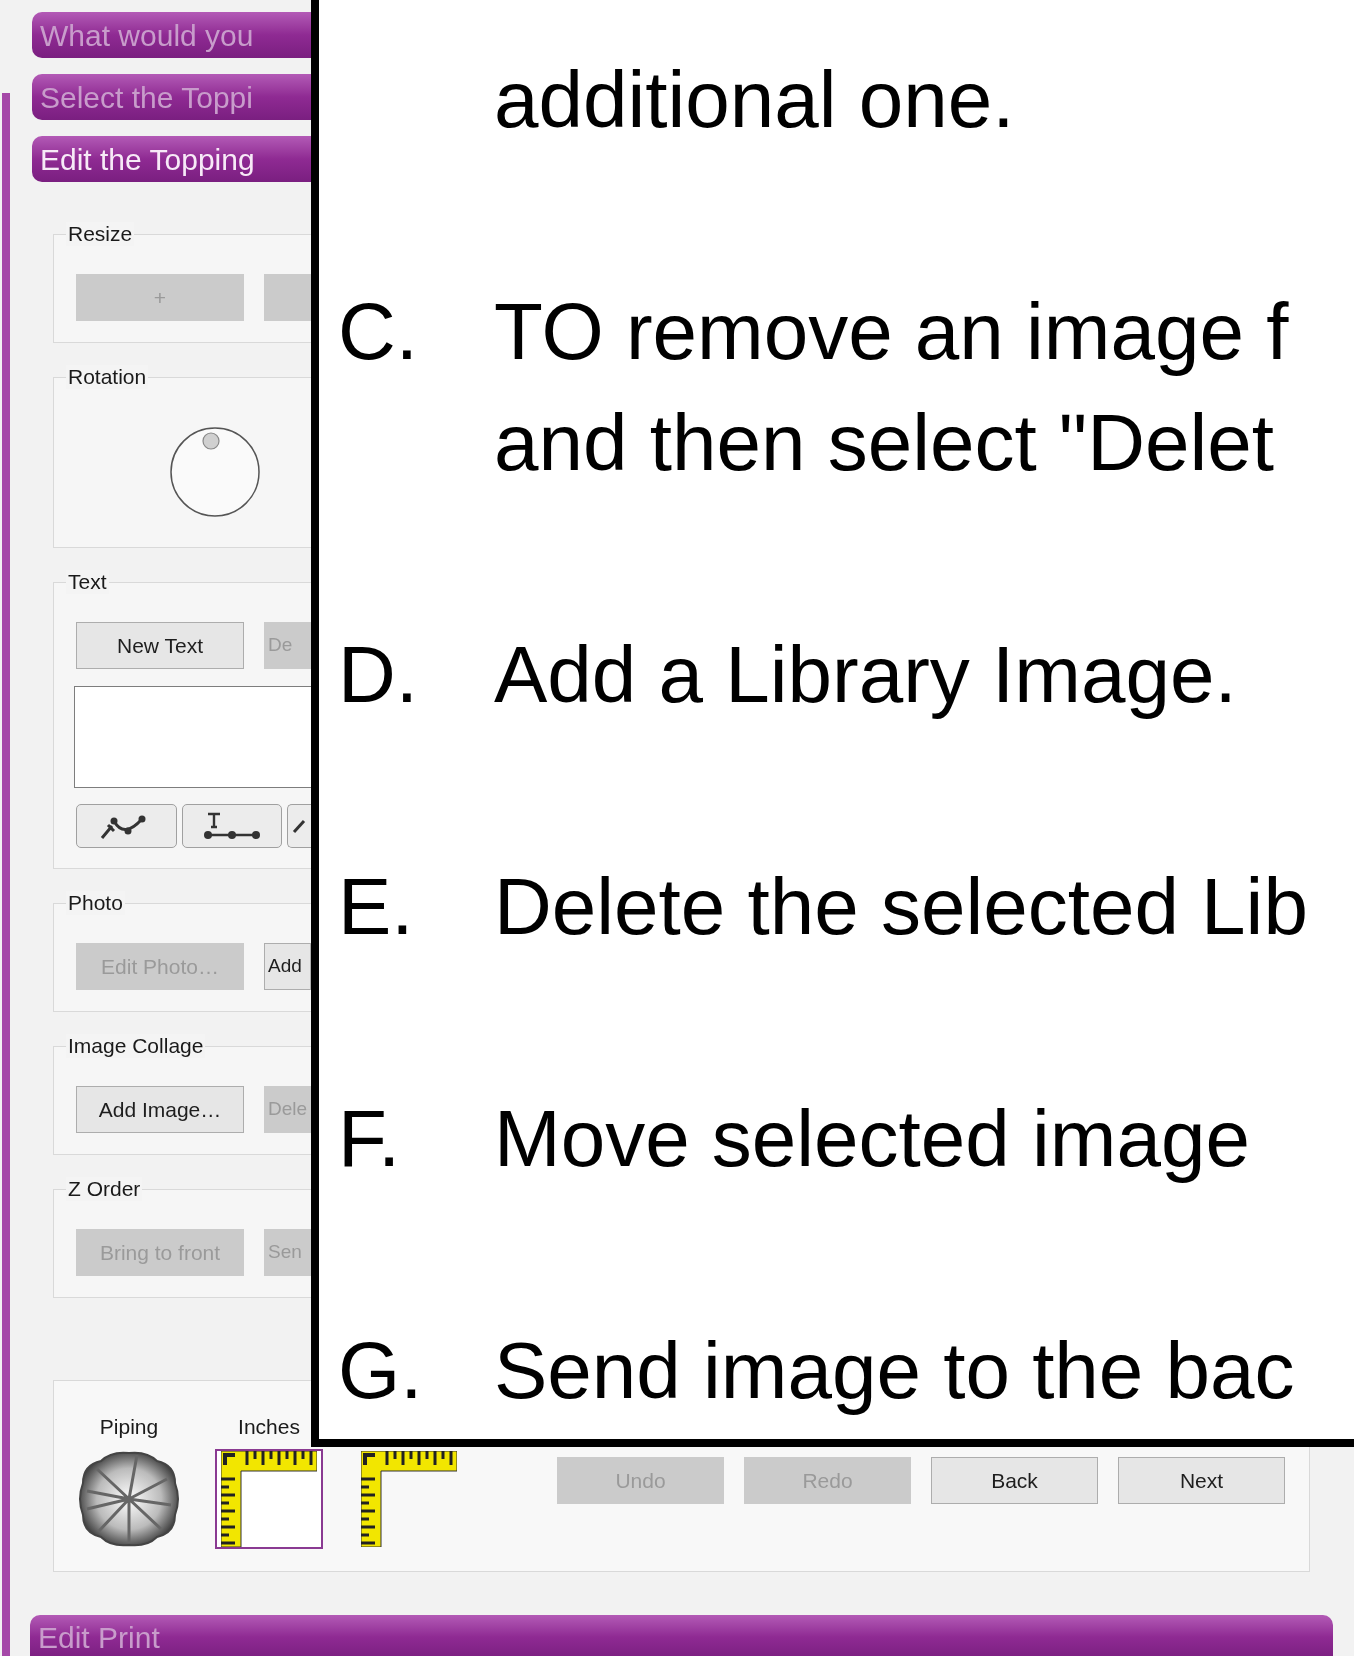 The image size is (1354, 1656). I want to click on curved-text-button, so click(126, 826).